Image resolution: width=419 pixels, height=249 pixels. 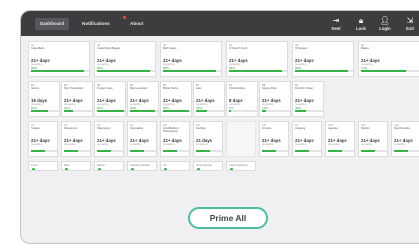 What do you see at coordinates (275, 99) in the screenshot?
I see `supply-card: B8 Sprays Pack 21+ days remaining 14%` at bounding box center [275, 99].